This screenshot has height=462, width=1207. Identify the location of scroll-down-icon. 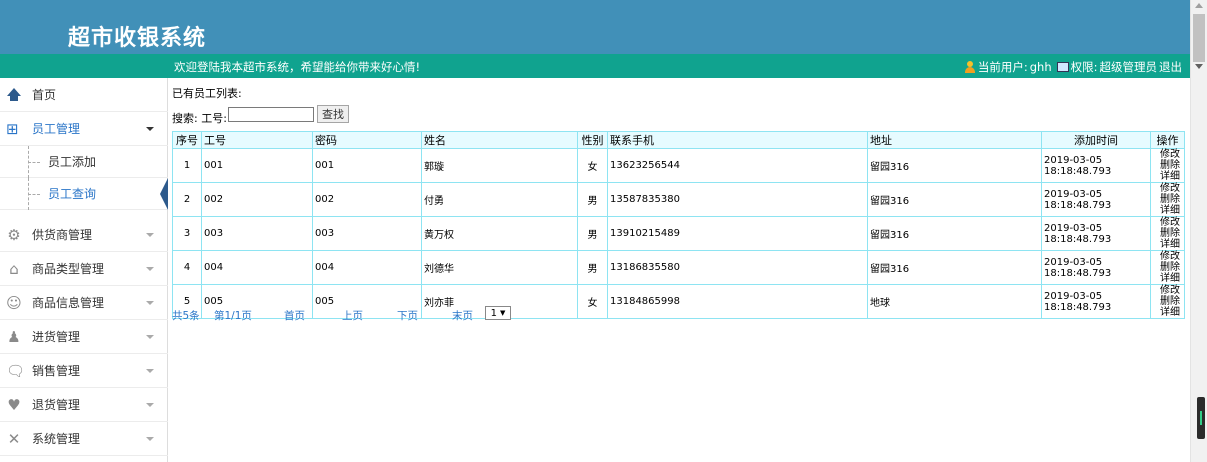
(1199, 66).